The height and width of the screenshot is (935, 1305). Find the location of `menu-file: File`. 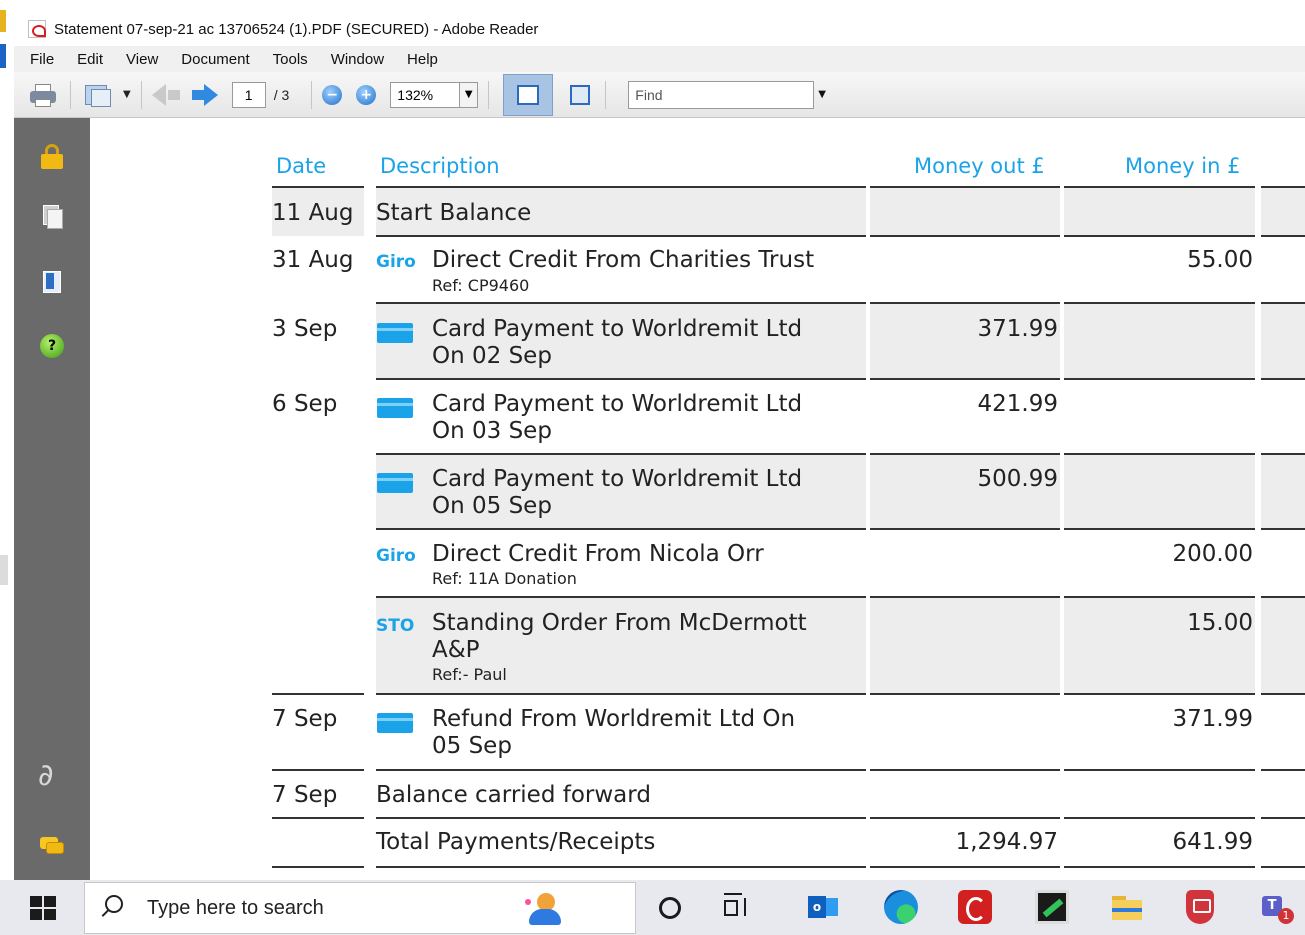

menu-file: File is located at coordinates (42, 59).